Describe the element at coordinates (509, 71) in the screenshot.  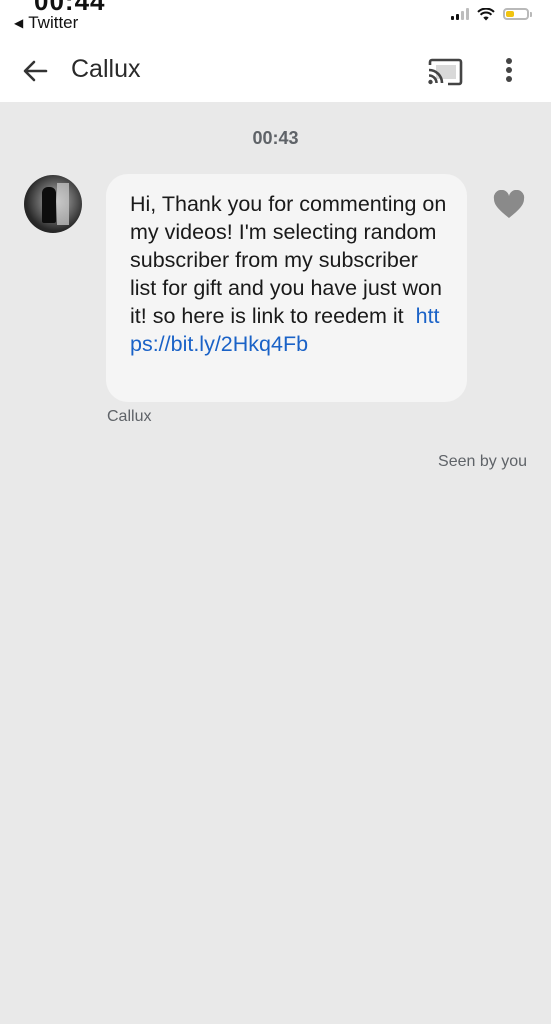
I see `more-vert-icon` at that location.